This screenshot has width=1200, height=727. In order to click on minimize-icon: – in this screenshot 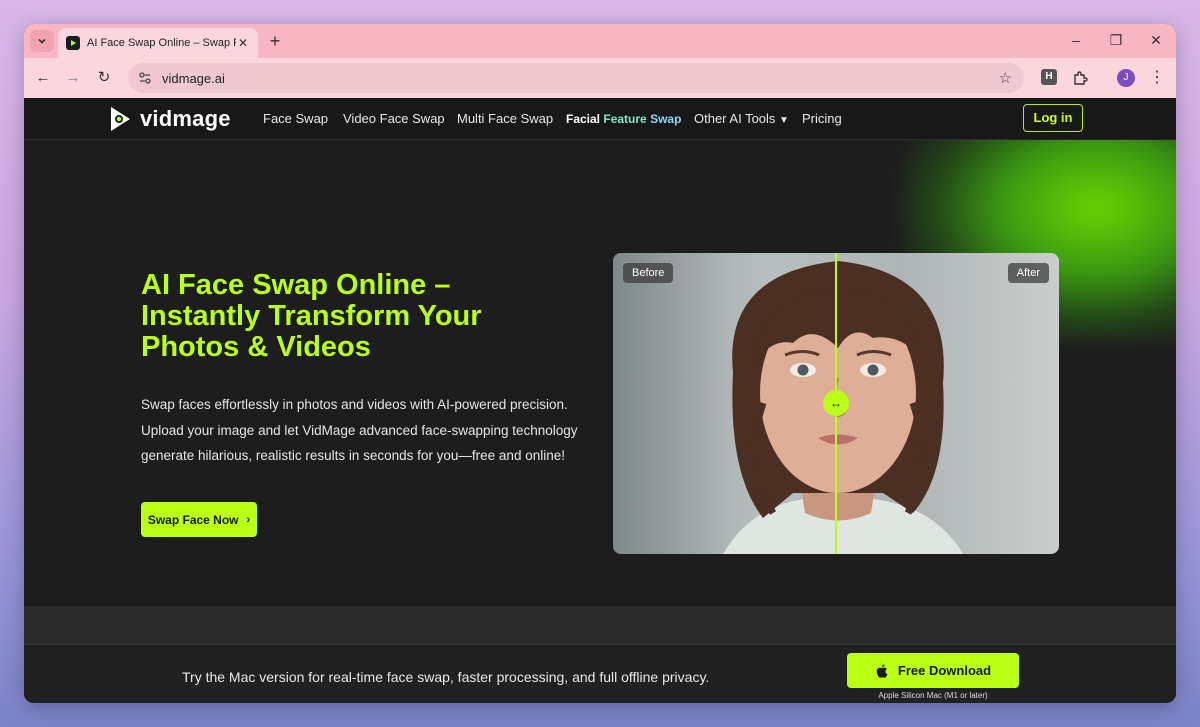, I will do `click(1076, 40)`.